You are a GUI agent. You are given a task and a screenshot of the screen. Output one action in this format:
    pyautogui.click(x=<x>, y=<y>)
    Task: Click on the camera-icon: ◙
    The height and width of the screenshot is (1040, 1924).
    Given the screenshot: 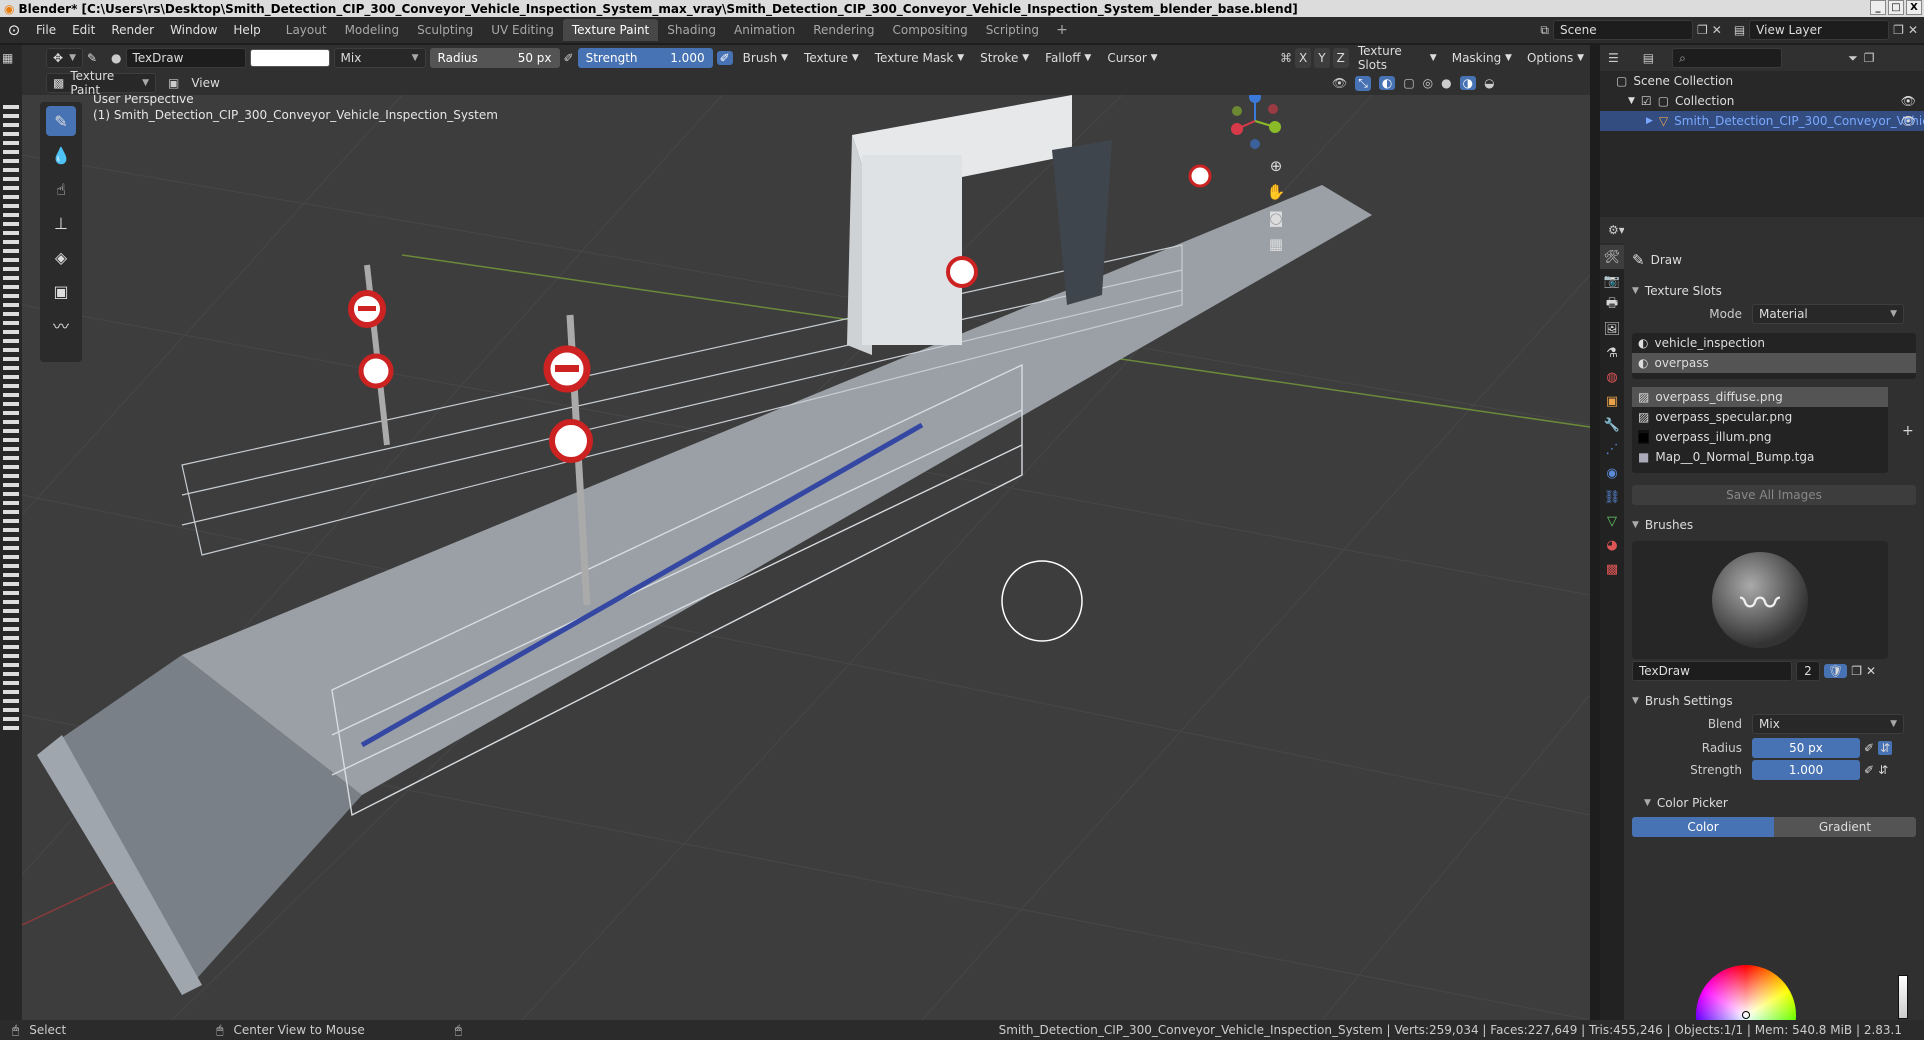 What is the action you would take?
    pyautogui.click(x=1276, y=218)
    